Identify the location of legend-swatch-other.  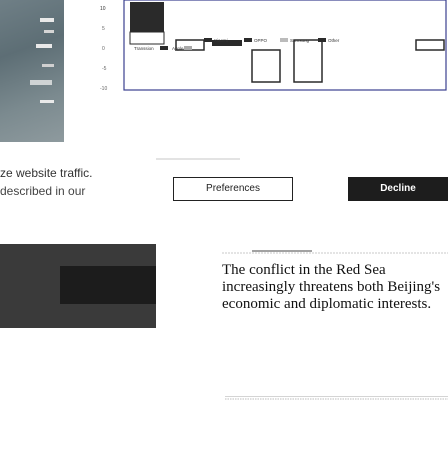
(322, 40).